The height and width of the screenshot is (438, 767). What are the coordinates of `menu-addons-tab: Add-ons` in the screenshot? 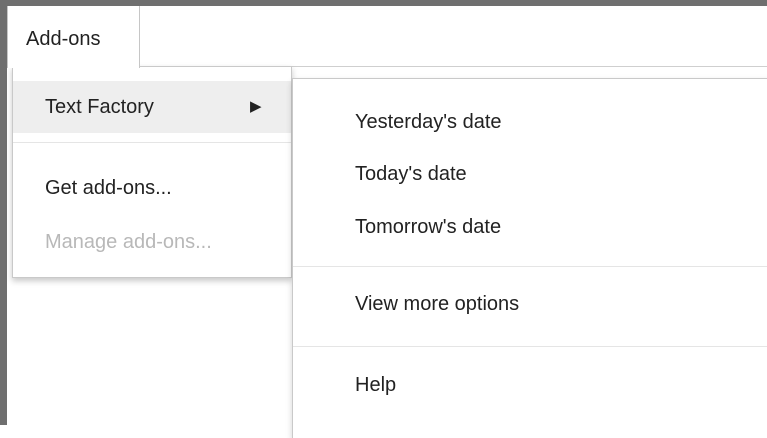 It's located at (73, 37).